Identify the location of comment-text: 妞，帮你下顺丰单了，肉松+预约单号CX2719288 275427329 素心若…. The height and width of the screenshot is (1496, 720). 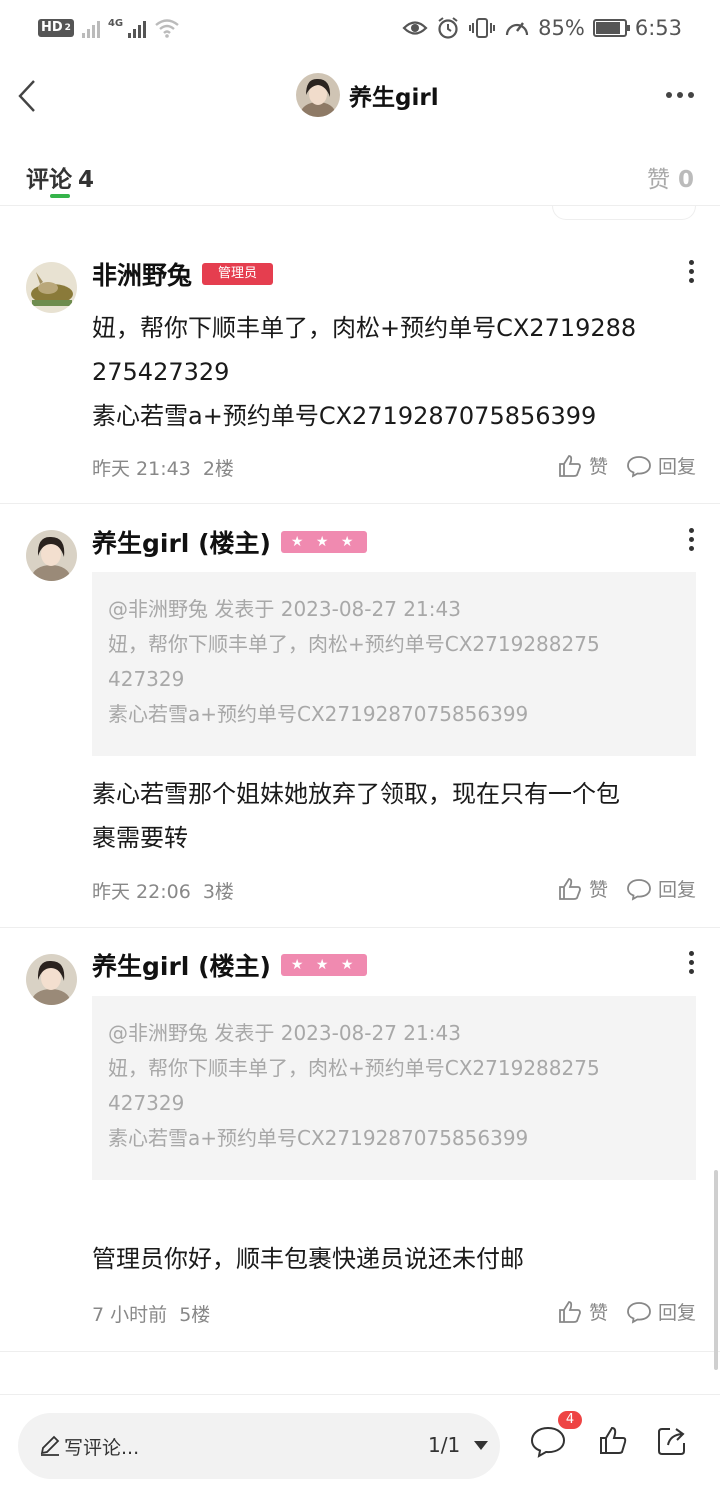
(392, 372).